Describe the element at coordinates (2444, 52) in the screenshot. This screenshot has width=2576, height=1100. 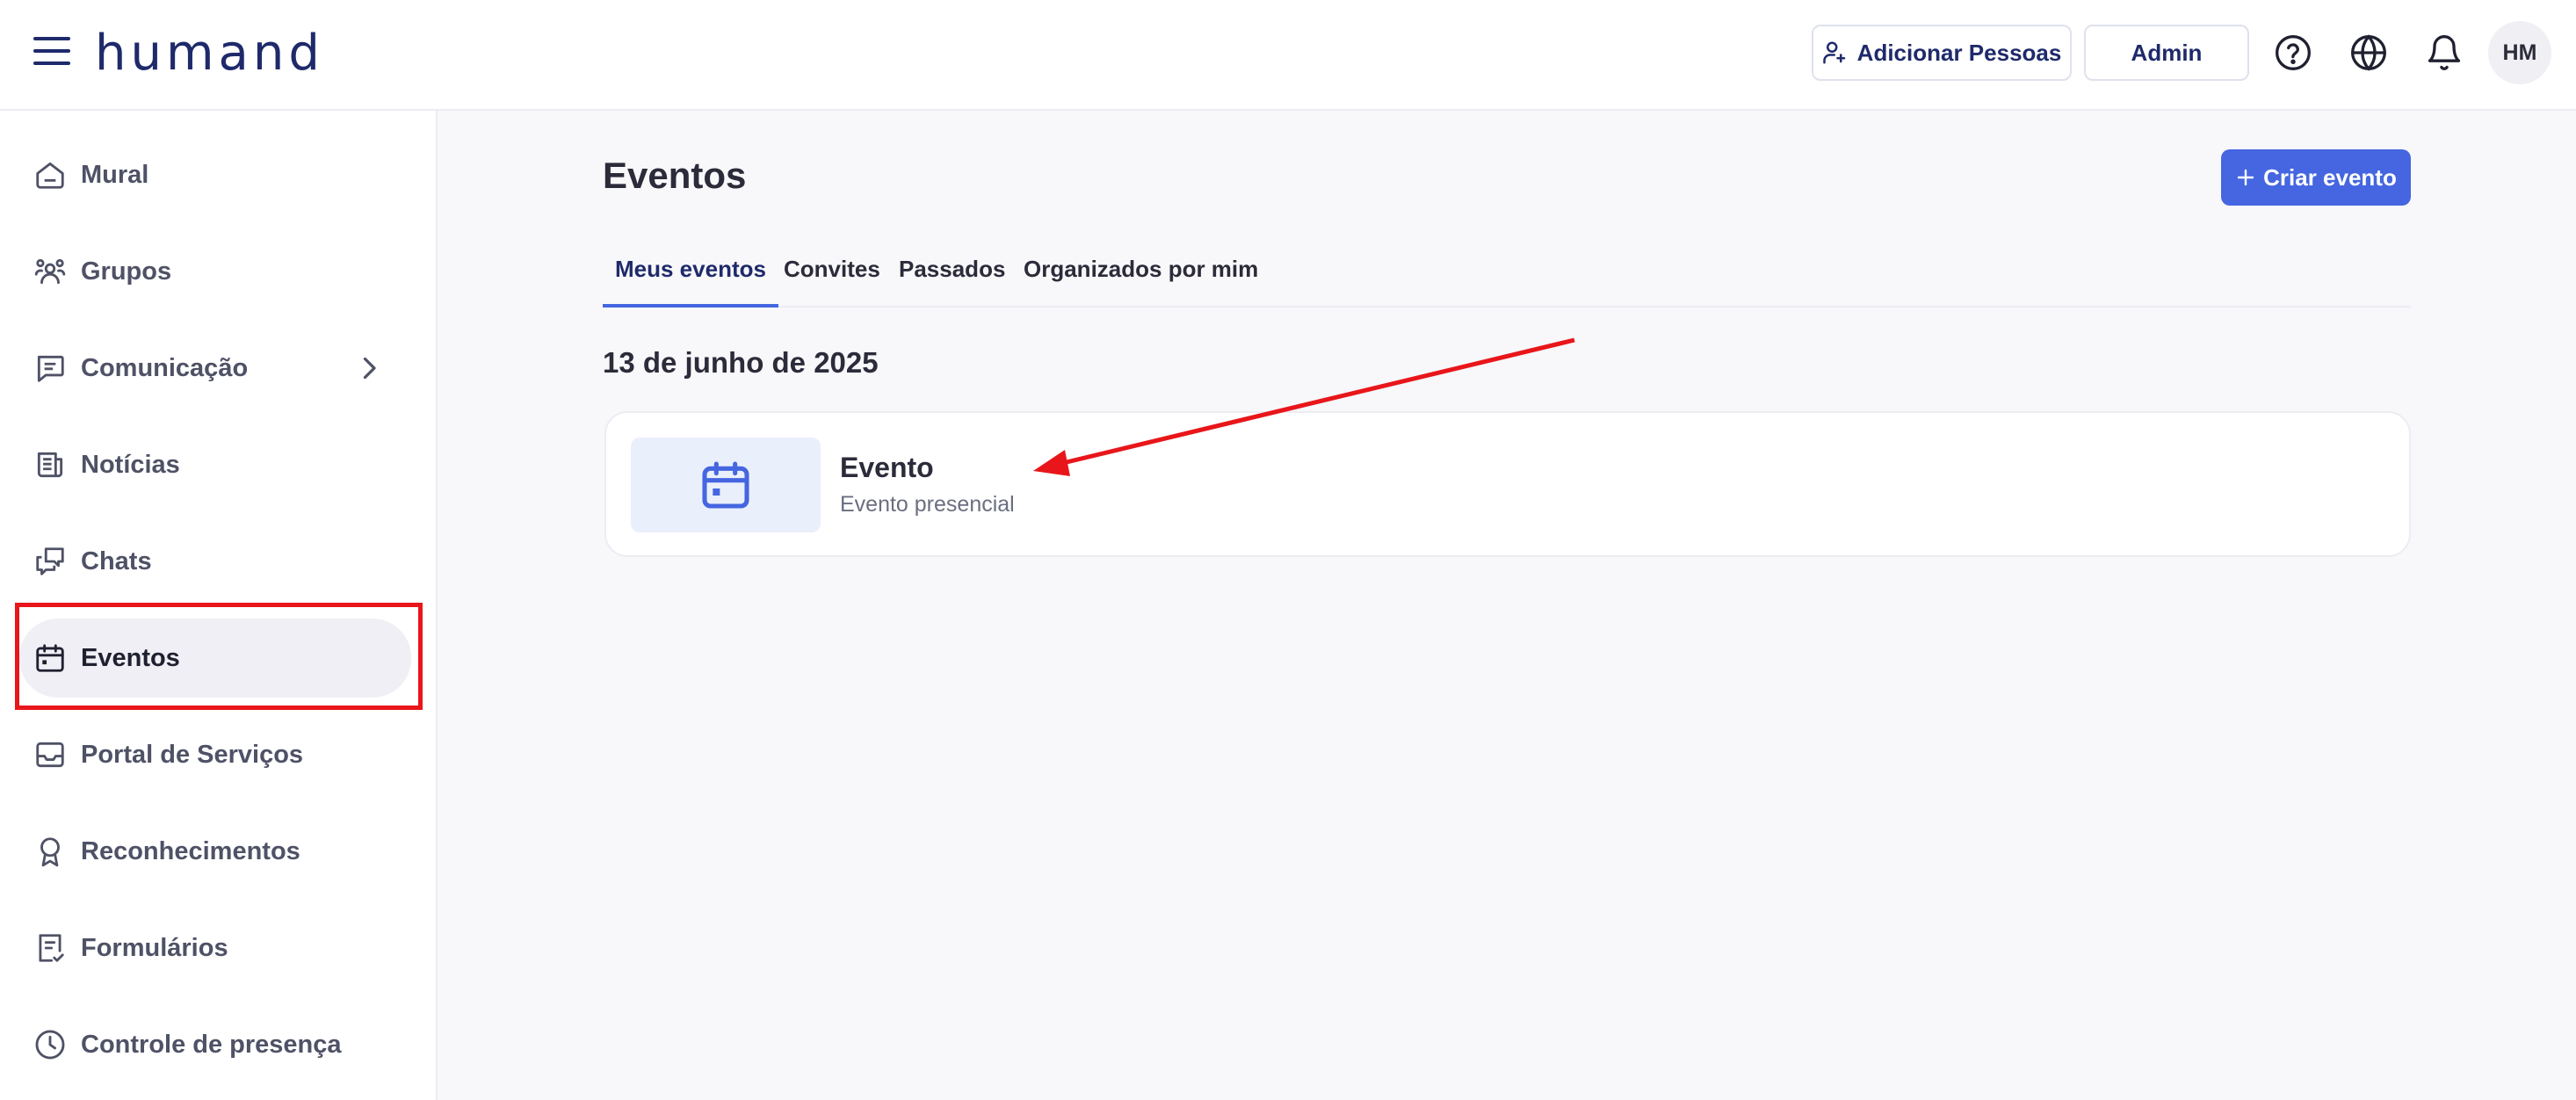
I see `bell-icon` at that location.